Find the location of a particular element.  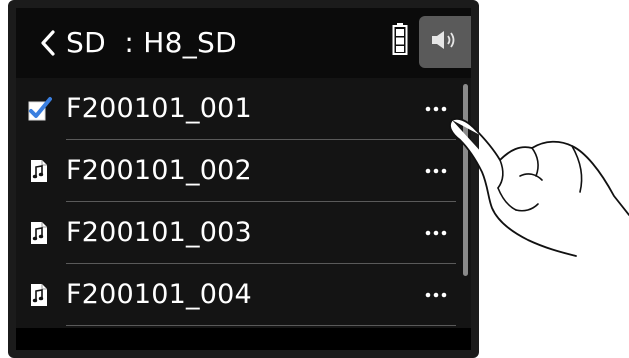

speaker-button is located at coordinates (445, 42).